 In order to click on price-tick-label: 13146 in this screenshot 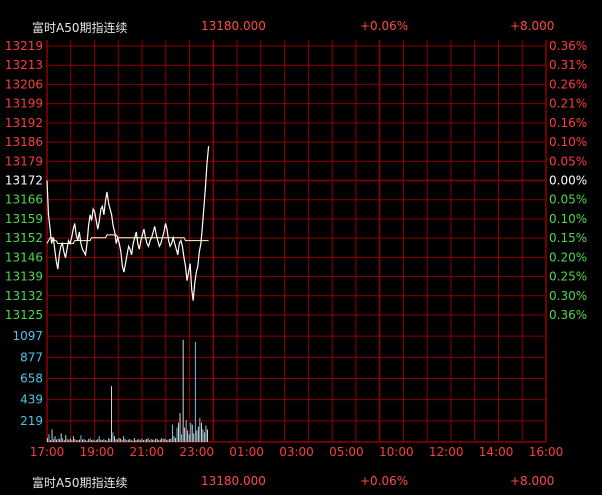, I will do `click(24, 257)`.